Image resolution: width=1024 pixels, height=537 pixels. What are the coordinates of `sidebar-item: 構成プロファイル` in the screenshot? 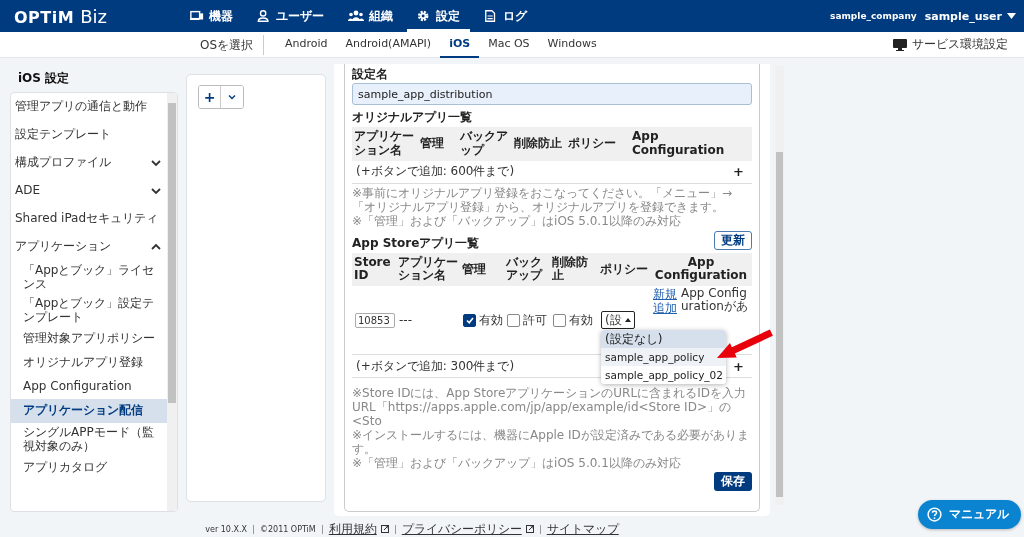 It's located at (89, 163).